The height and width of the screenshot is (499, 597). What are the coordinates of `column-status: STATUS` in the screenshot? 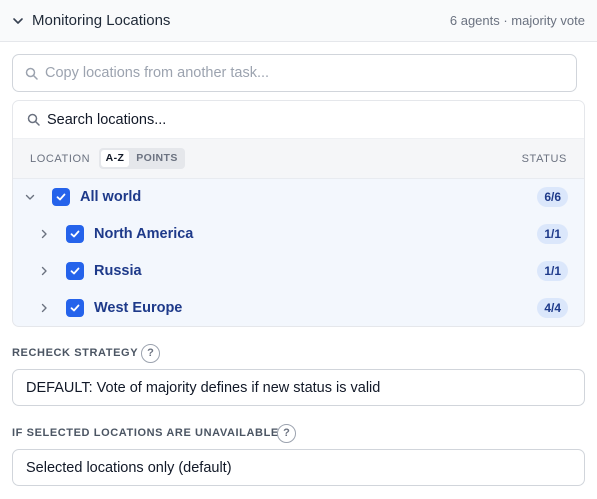 It's located at (544, 159).